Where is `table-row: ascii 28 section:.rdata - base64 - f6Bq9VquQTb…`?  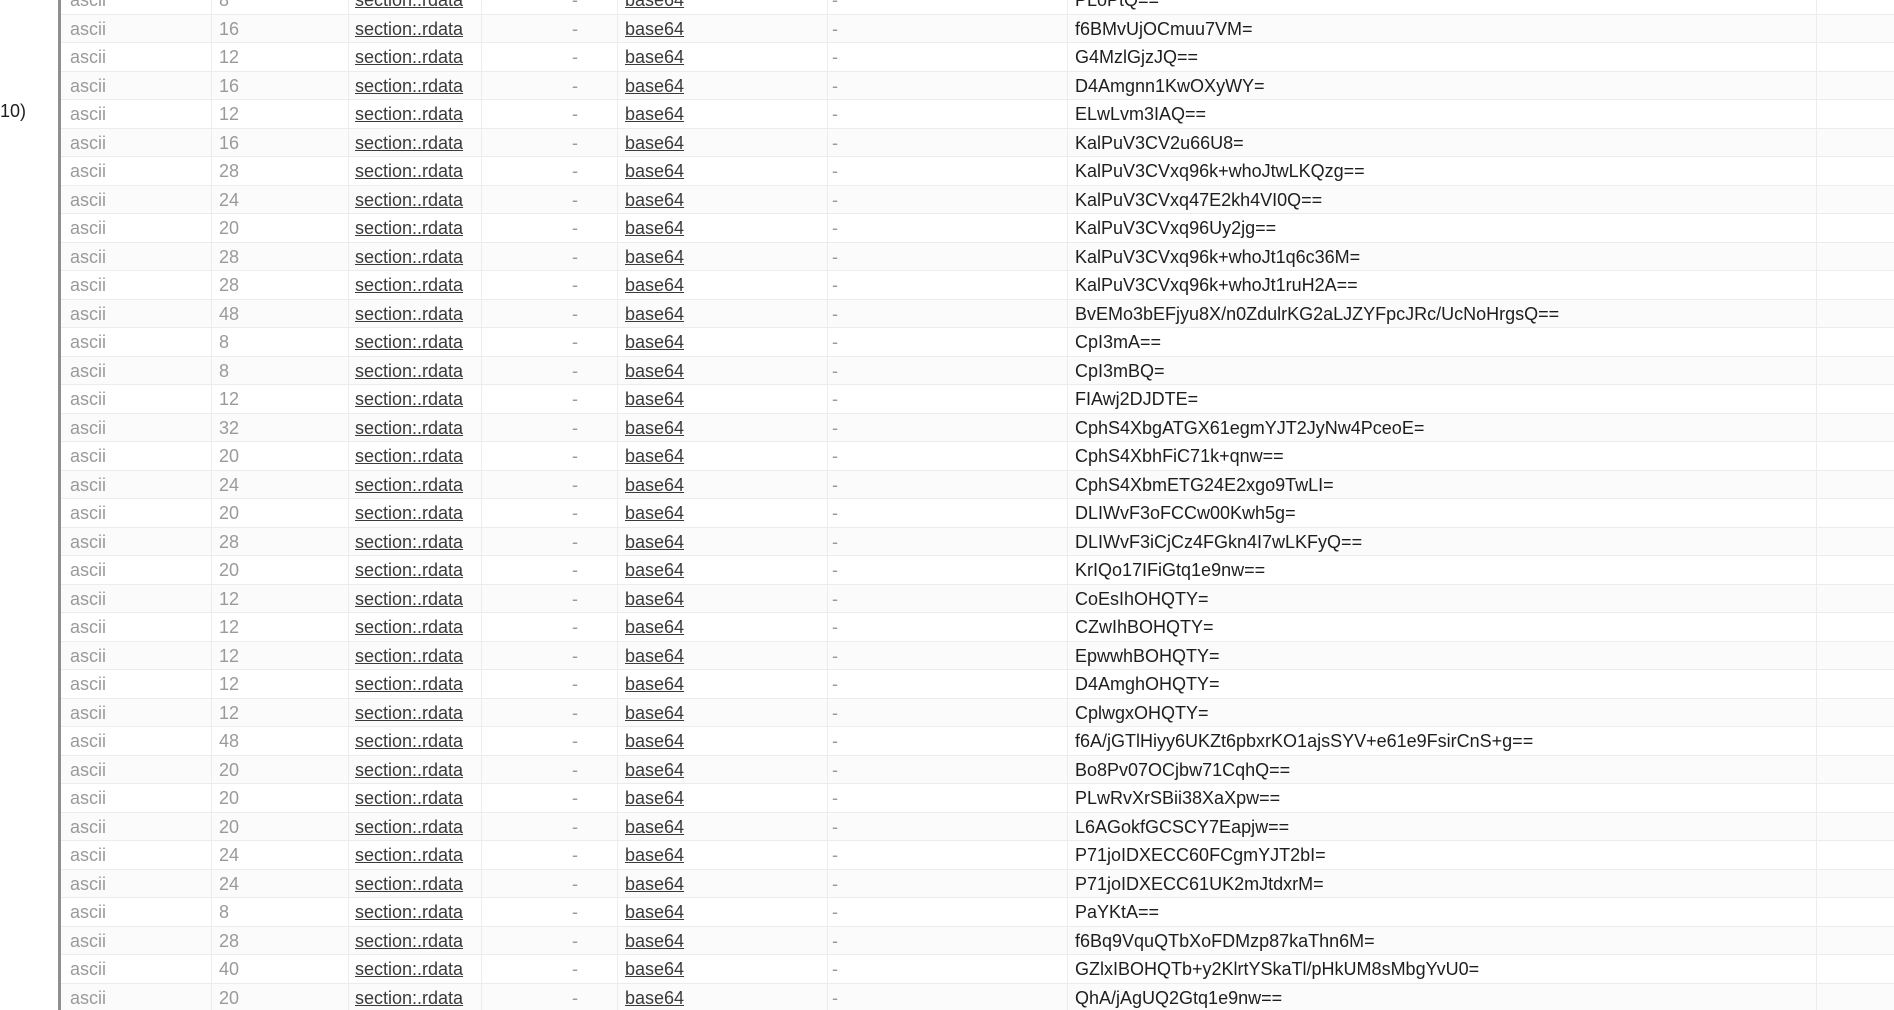
table-row: ascii 28 section:.rdata - base64 - f6Bq9VquQTb… is located at coordinates (977, 941).